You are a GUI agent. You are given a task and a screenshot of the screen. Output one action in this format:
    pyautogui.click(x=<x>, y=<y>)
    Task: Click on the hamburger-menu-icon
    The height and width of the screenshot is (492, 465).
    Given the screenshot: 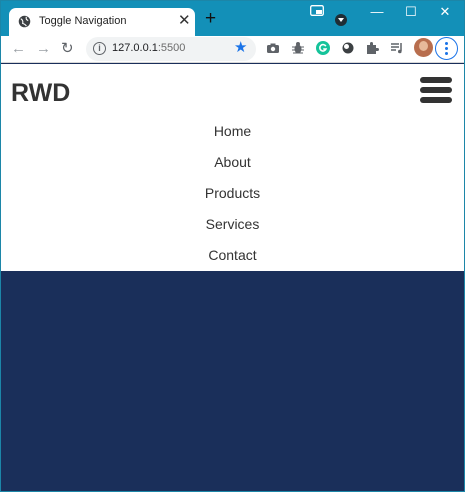 What is the action you would take?
    pyautogui.click(x=436, y=90)
    